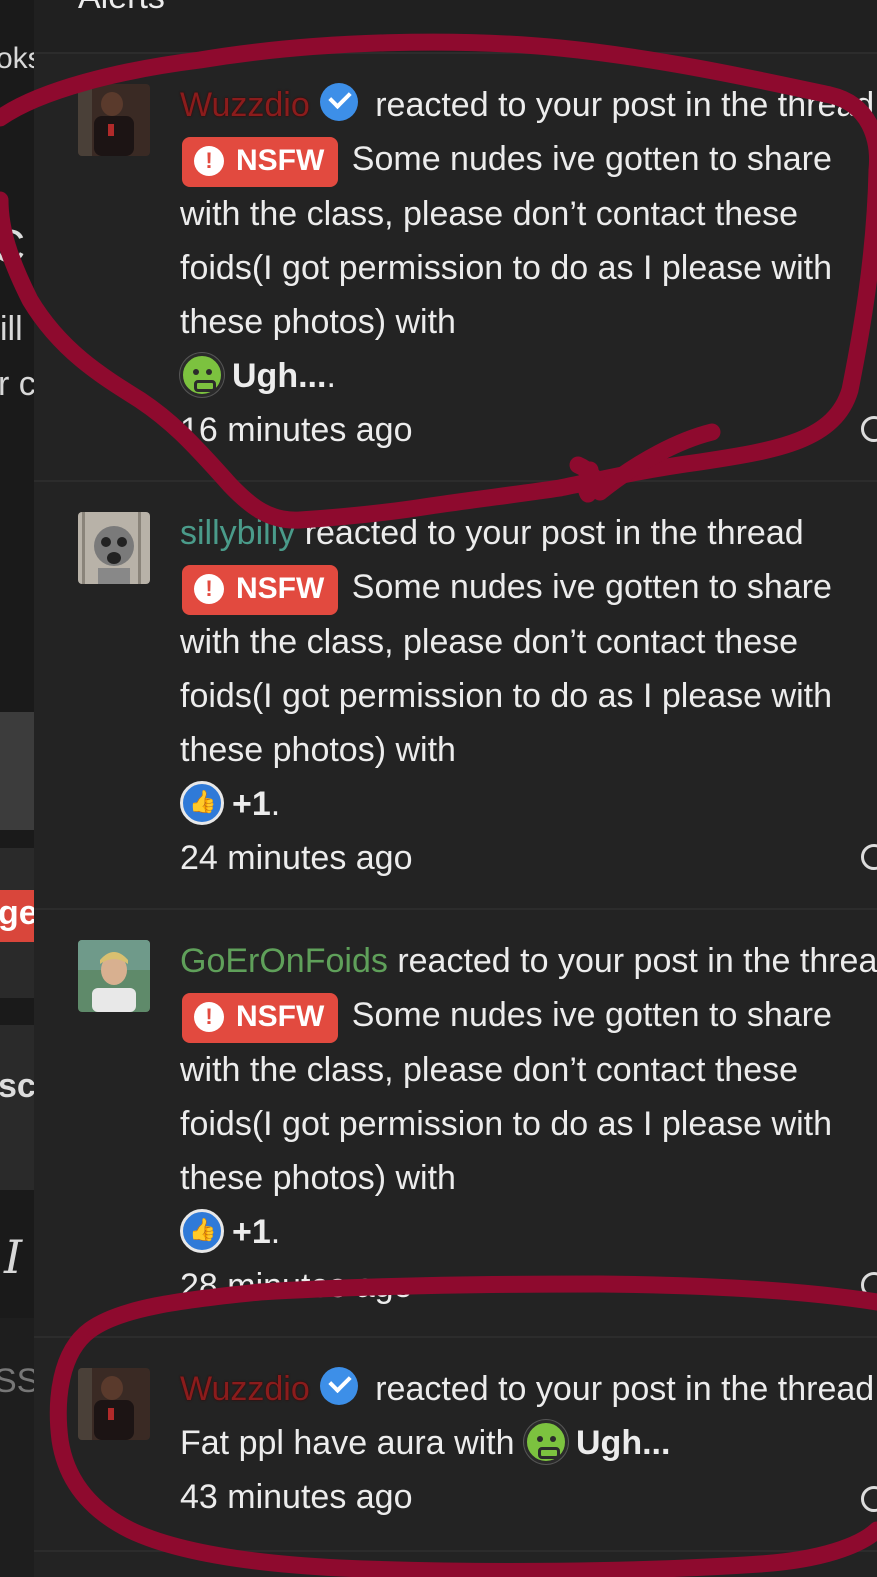 This screenshot has width=877, height=1577. I want to click on italic-button-icon: I, so click(13, 1257).